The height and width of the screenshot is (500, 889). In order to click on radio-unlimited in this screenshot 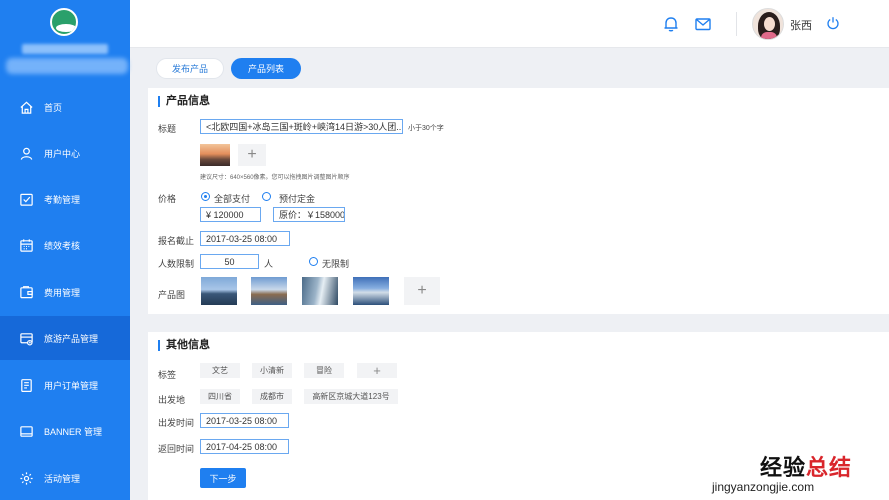, I will do `click(313, 261)`.